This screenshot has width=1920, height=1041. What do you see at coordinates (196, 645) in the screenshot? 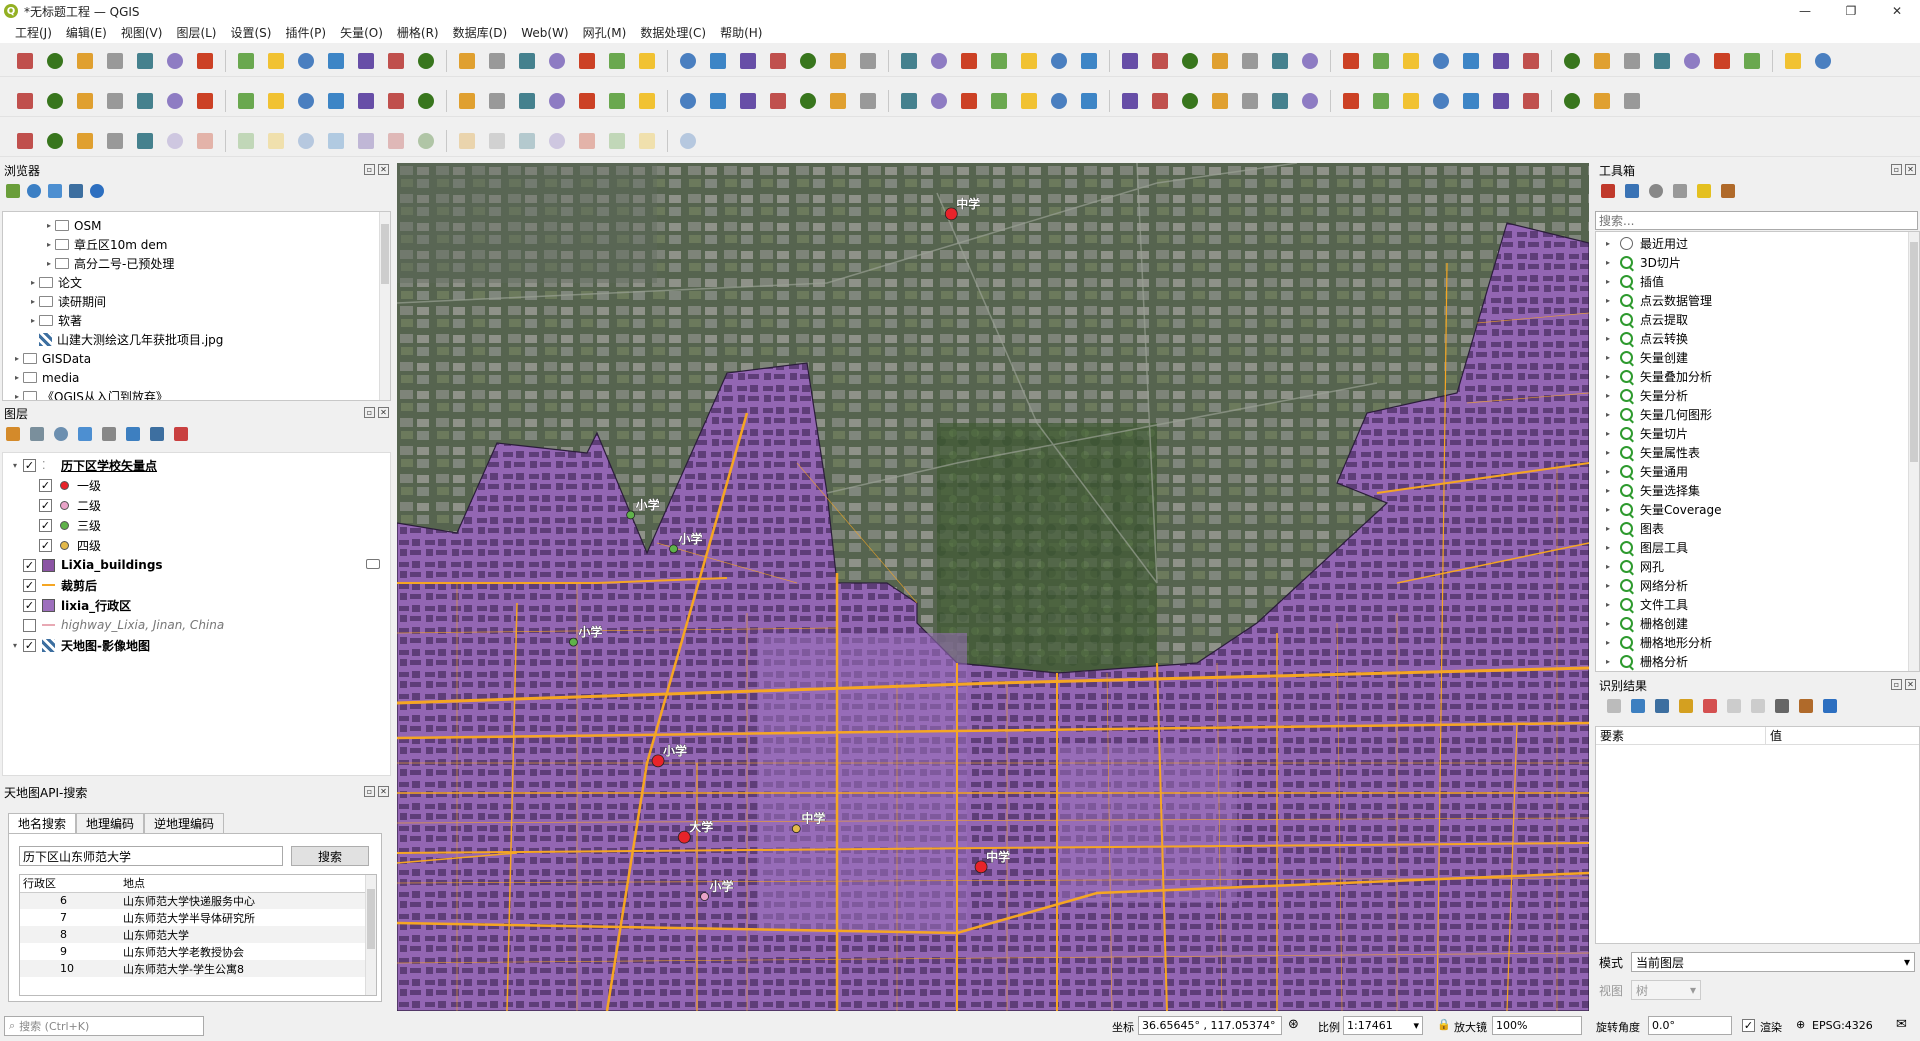
I see `layer-item: ▾ ✓ 天地图-影像地图` at bounding box center [196, 645].